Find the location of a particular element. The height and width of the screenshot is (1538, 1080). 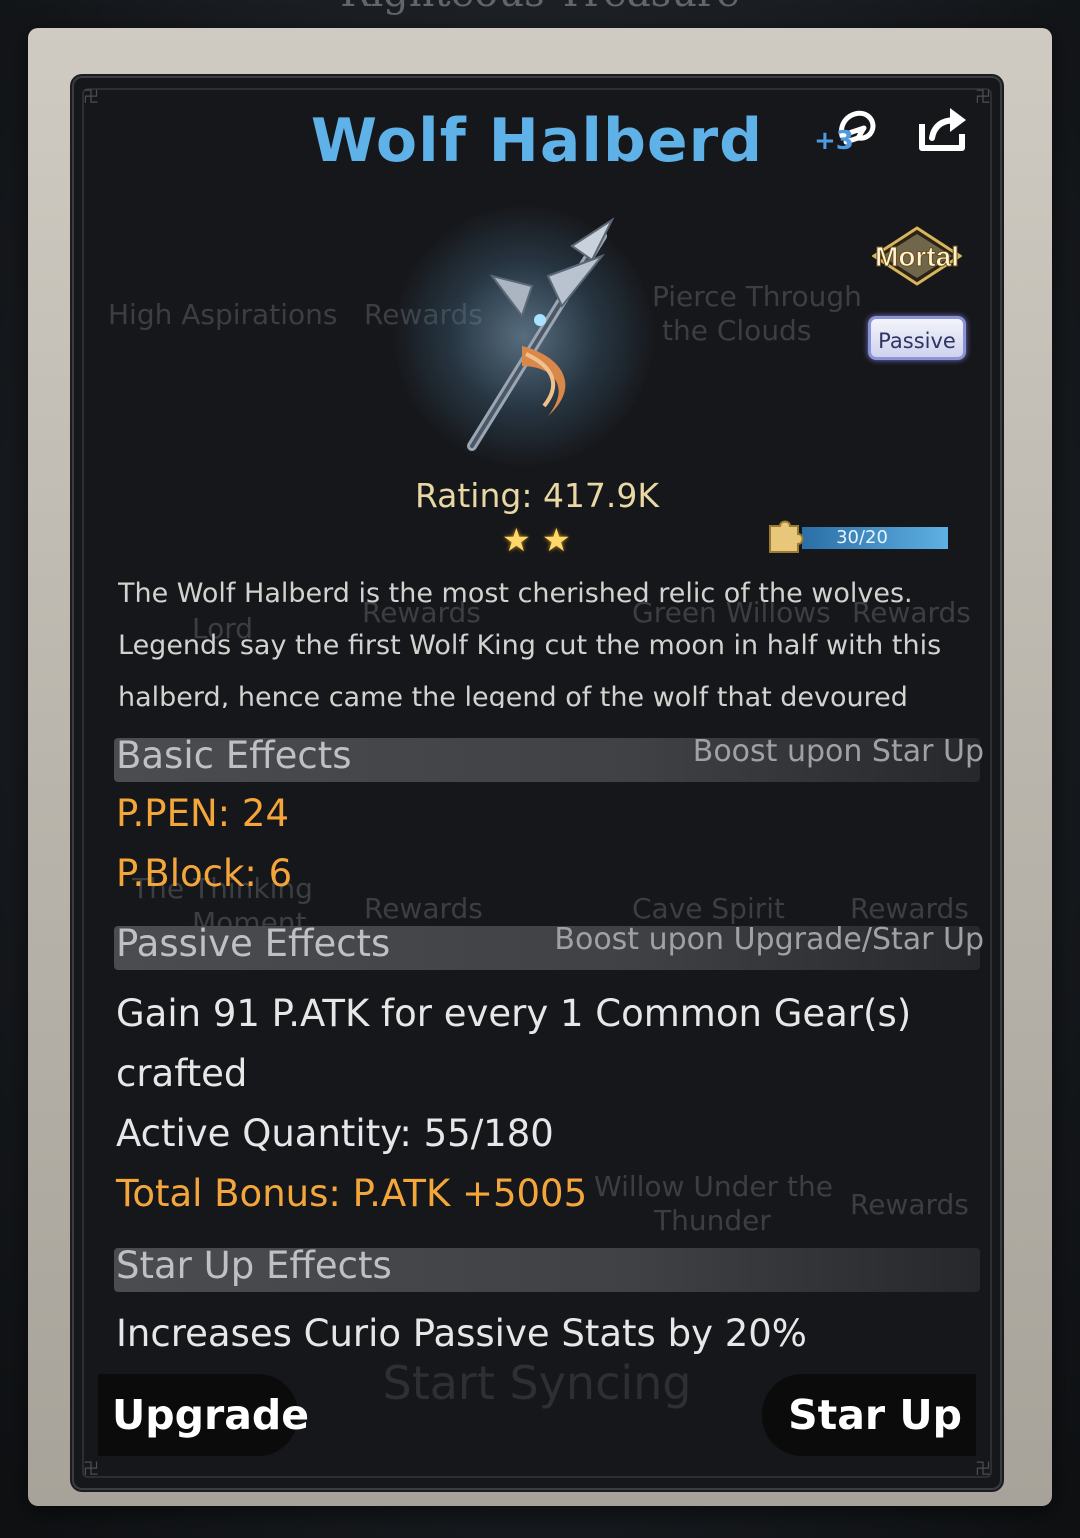

section-subtitle: Boost upon Upgrade/Star Up is located at coordinates (769, 939).